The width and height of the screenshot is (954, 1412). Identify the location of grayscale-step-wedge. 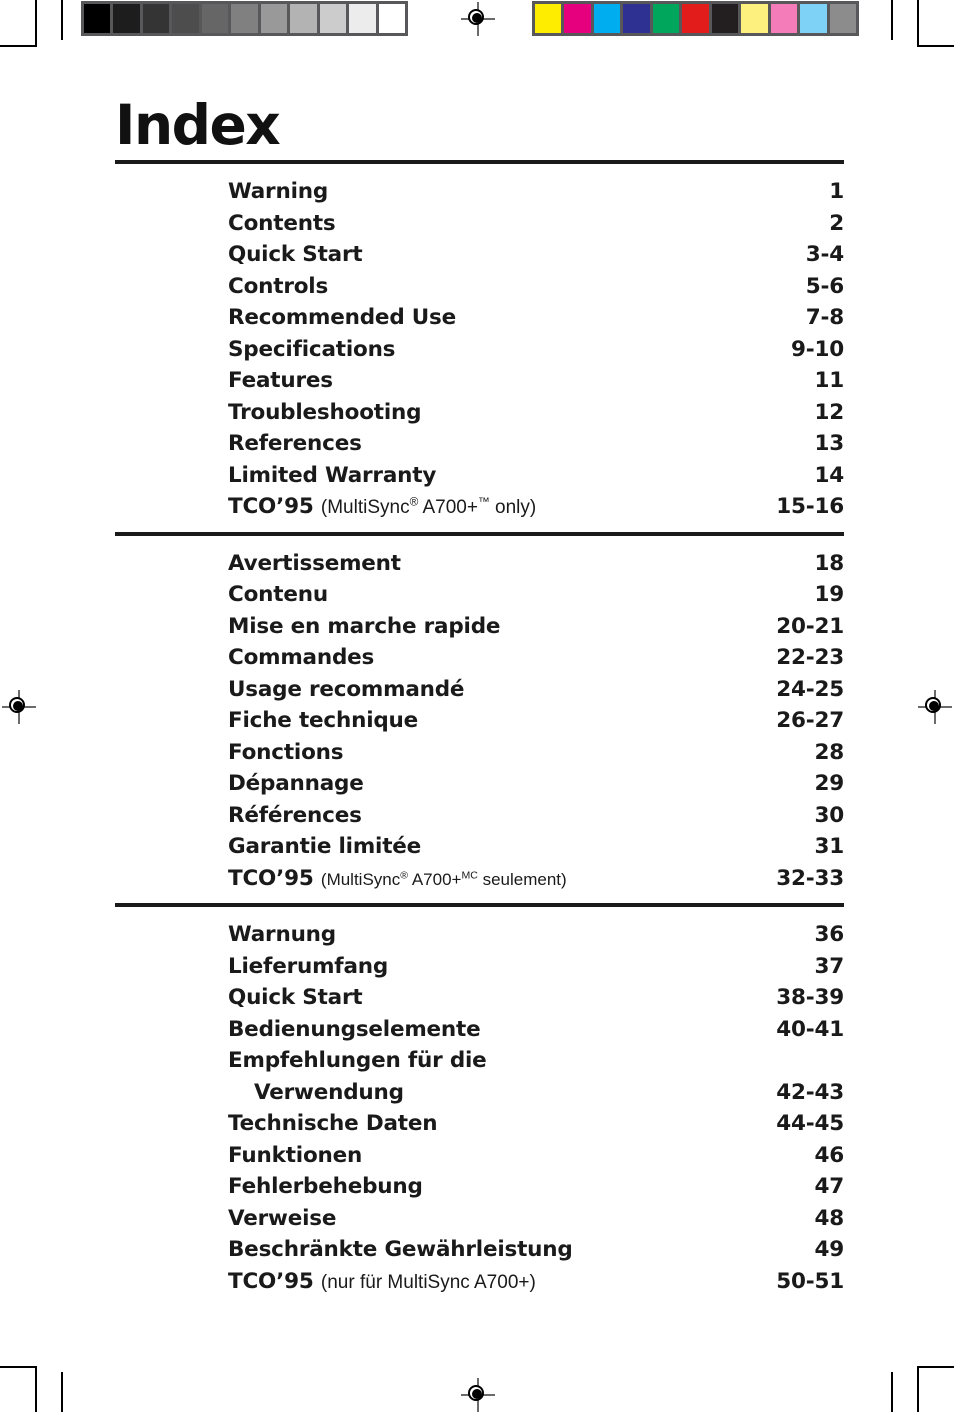
(244, 18).